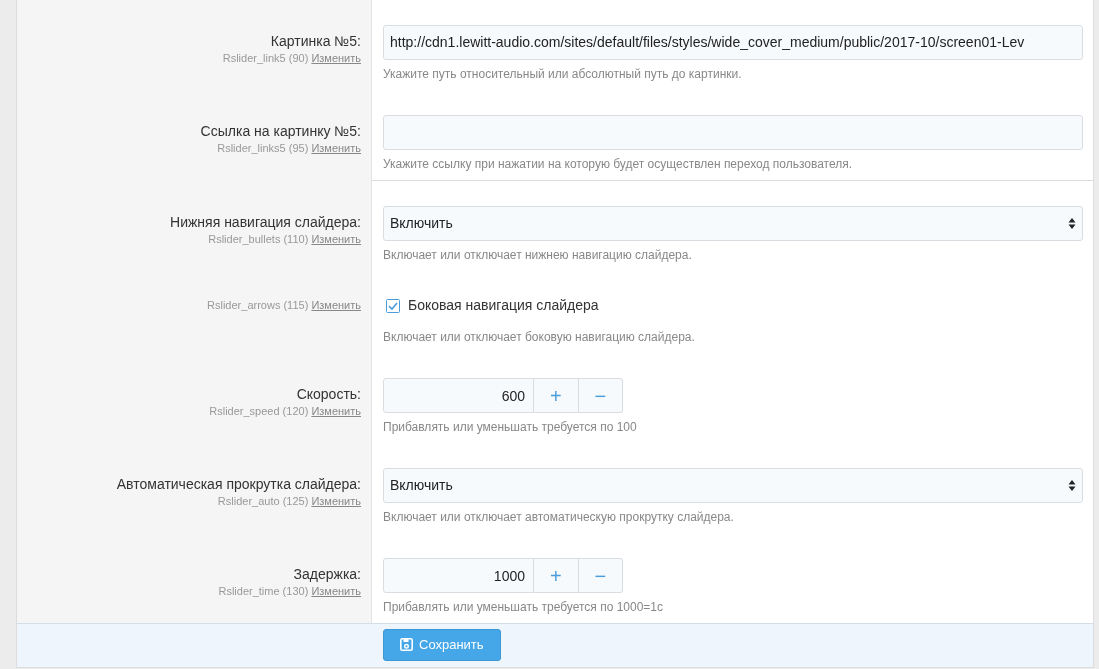 Image resolution: width=1099 pixels, height=669 pixels. Describe the element at coordinates (263, 501) in the screenshot. I see `setting-key: Rslider_auto (125)` at that location.